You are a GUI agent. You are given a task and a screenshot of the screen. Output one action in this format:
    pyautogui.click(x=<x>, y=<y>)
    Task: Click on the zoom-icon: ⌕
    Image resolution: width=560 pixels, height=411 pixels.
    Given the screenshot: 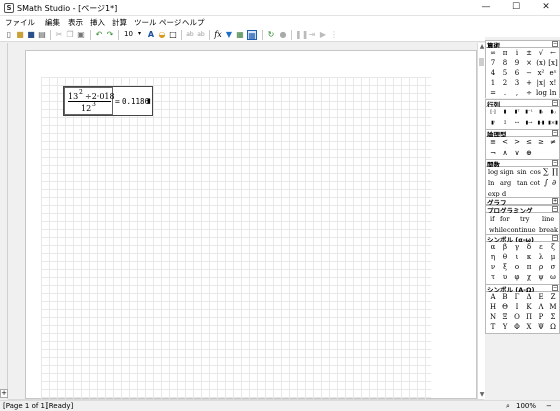 What is the action you would take?
    pyautogui.click(x=508, y=406)
    